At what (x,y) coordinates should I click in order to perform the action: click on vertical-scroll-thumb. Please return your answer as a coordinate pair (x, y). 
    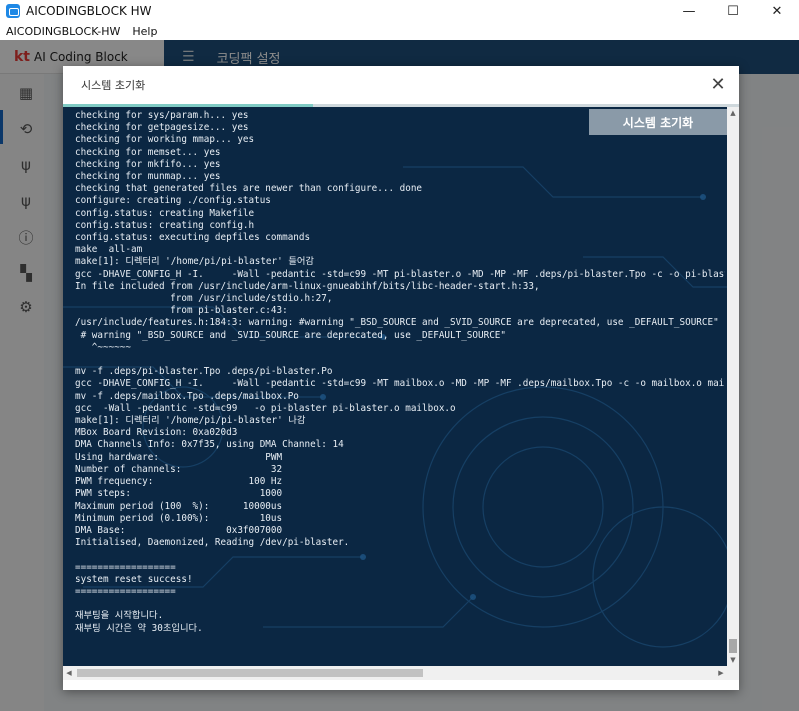
    Looking at the image, I should click on (733, 646).